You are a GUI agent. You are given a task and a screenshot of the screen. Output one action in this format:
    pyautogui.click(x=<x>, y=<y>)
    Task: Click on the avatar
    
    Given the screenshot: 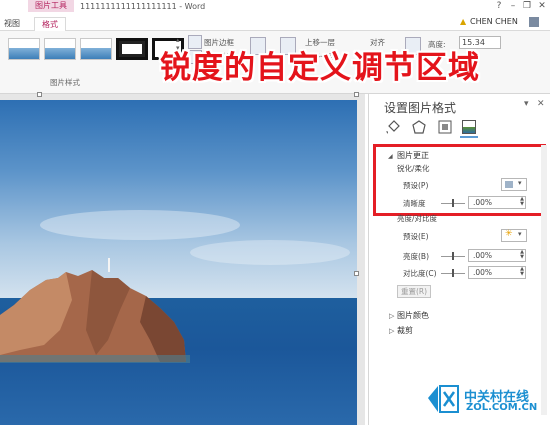 What is the action you would take?
    pyautogui.click(x=534, y=22)
    